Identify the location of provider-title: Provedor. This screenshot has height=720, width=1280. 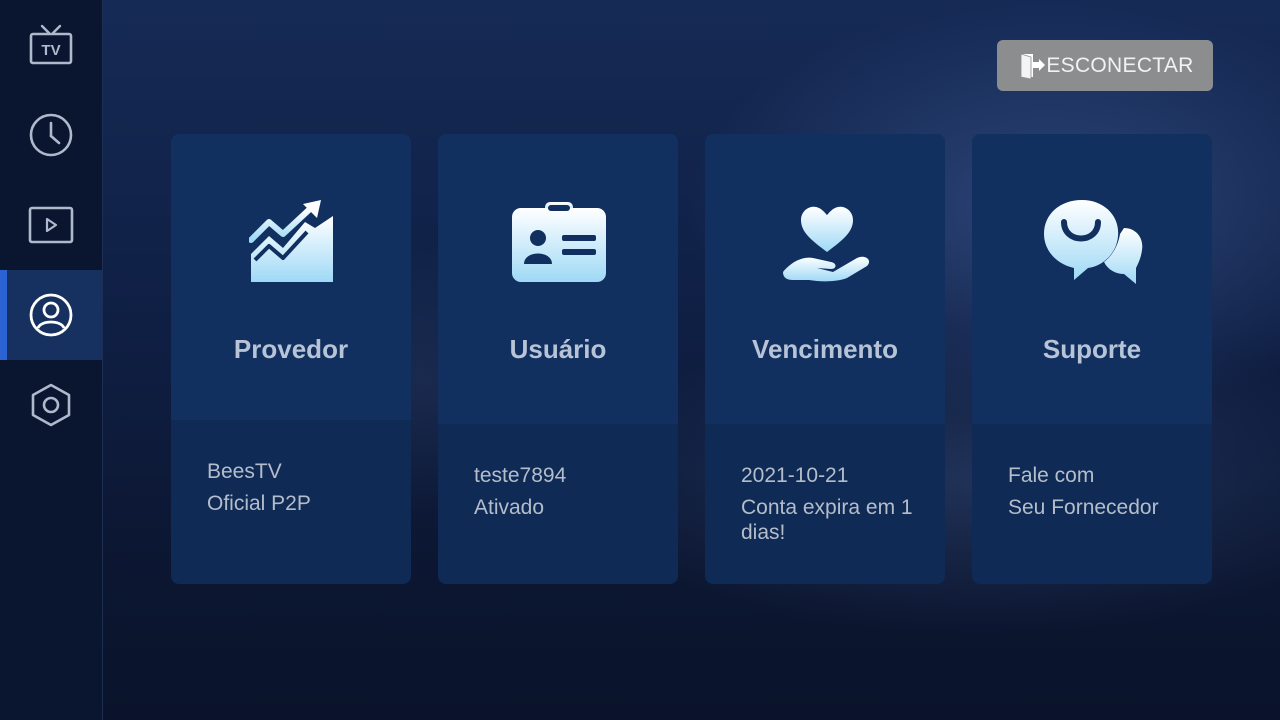
(291, 349).